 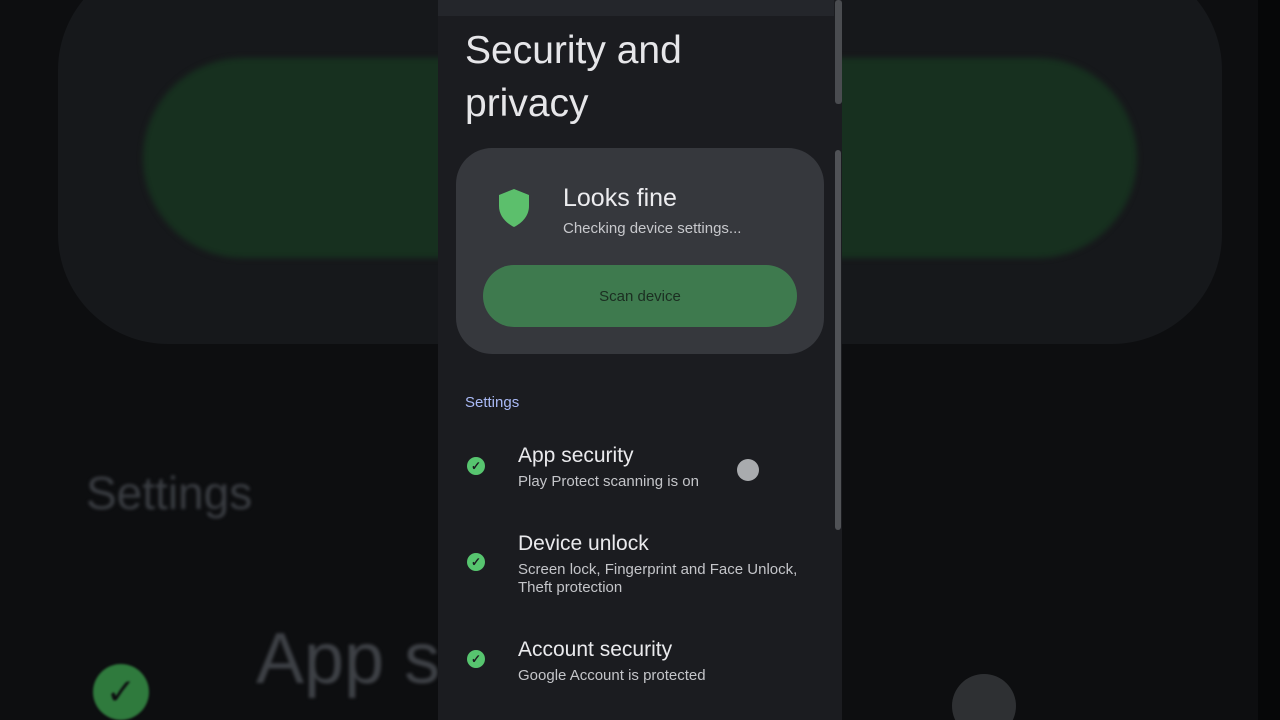 I want to click on bg-touch-indicator, so click(x=984, y=697).